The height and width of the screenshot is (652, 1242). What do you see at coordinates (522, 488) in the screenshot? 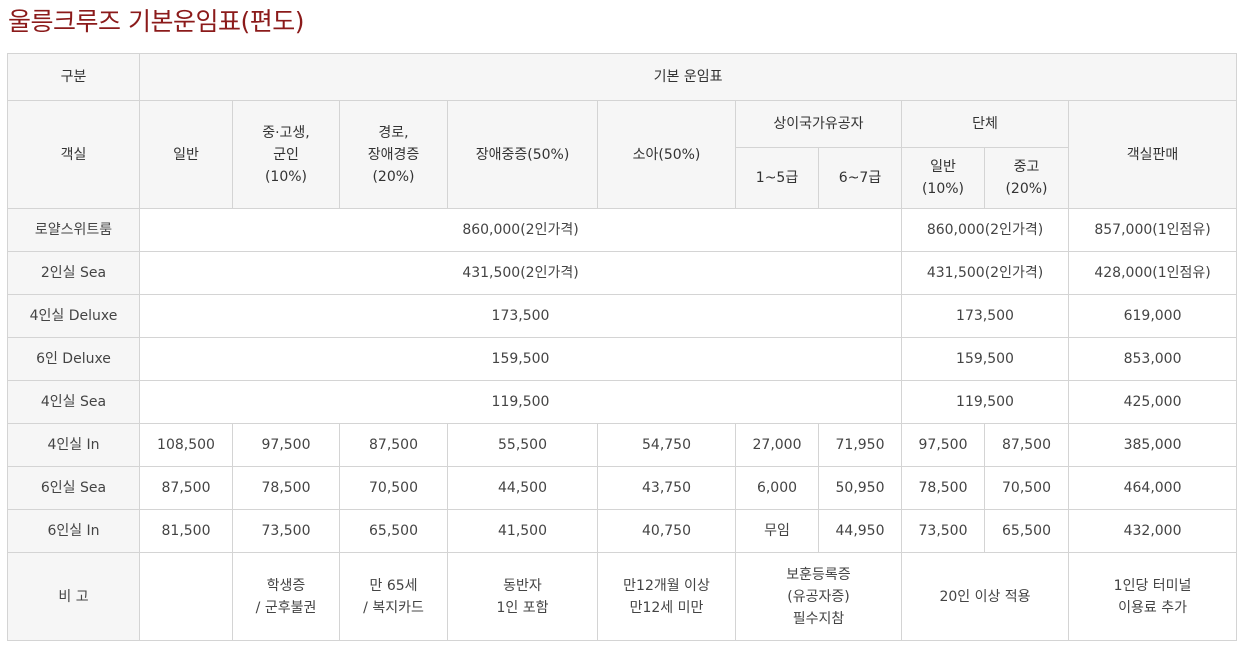
I see `fare-disabled: 44,500` at bounding box center [522, 488].